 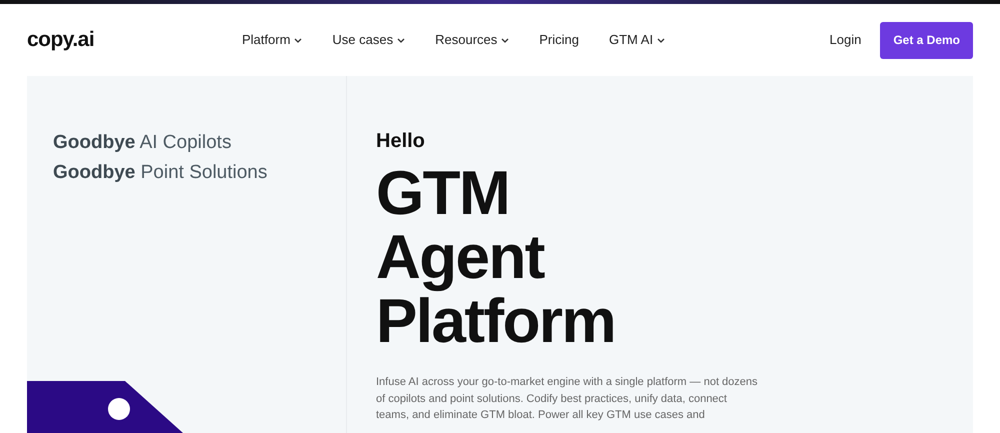 What do you see at coordinates (567, 399) in the screenshot?
I see `hero-description: Infuse AI across your go-to-market engine with a single platform — not dozens of copilots and point solutions. Codify best practices, unify data, connect teams, and eliminate GTM bloat. Power all key GTM use cases and` at bounding box center [567, 399].